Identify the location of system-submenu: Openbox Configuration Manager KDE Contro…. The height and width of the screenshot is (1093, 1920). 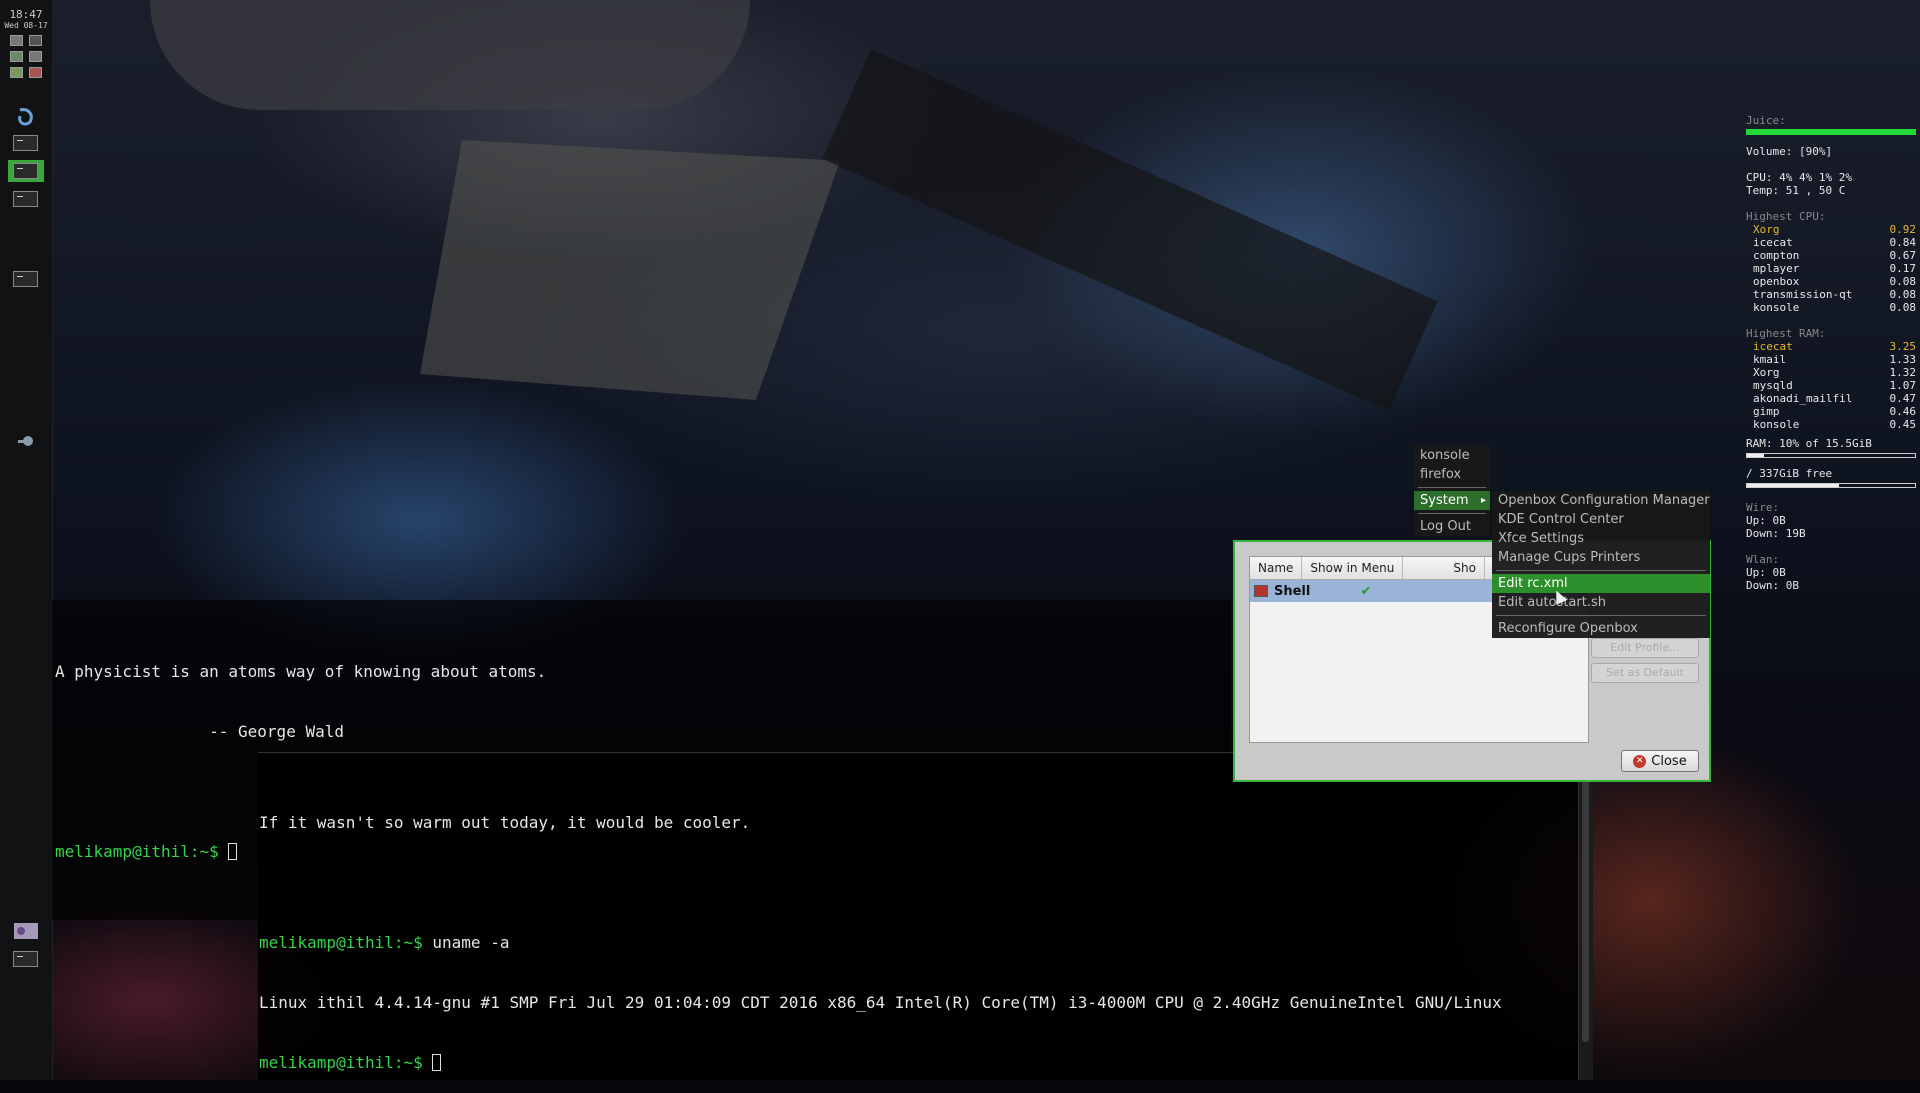
(1601, 564).